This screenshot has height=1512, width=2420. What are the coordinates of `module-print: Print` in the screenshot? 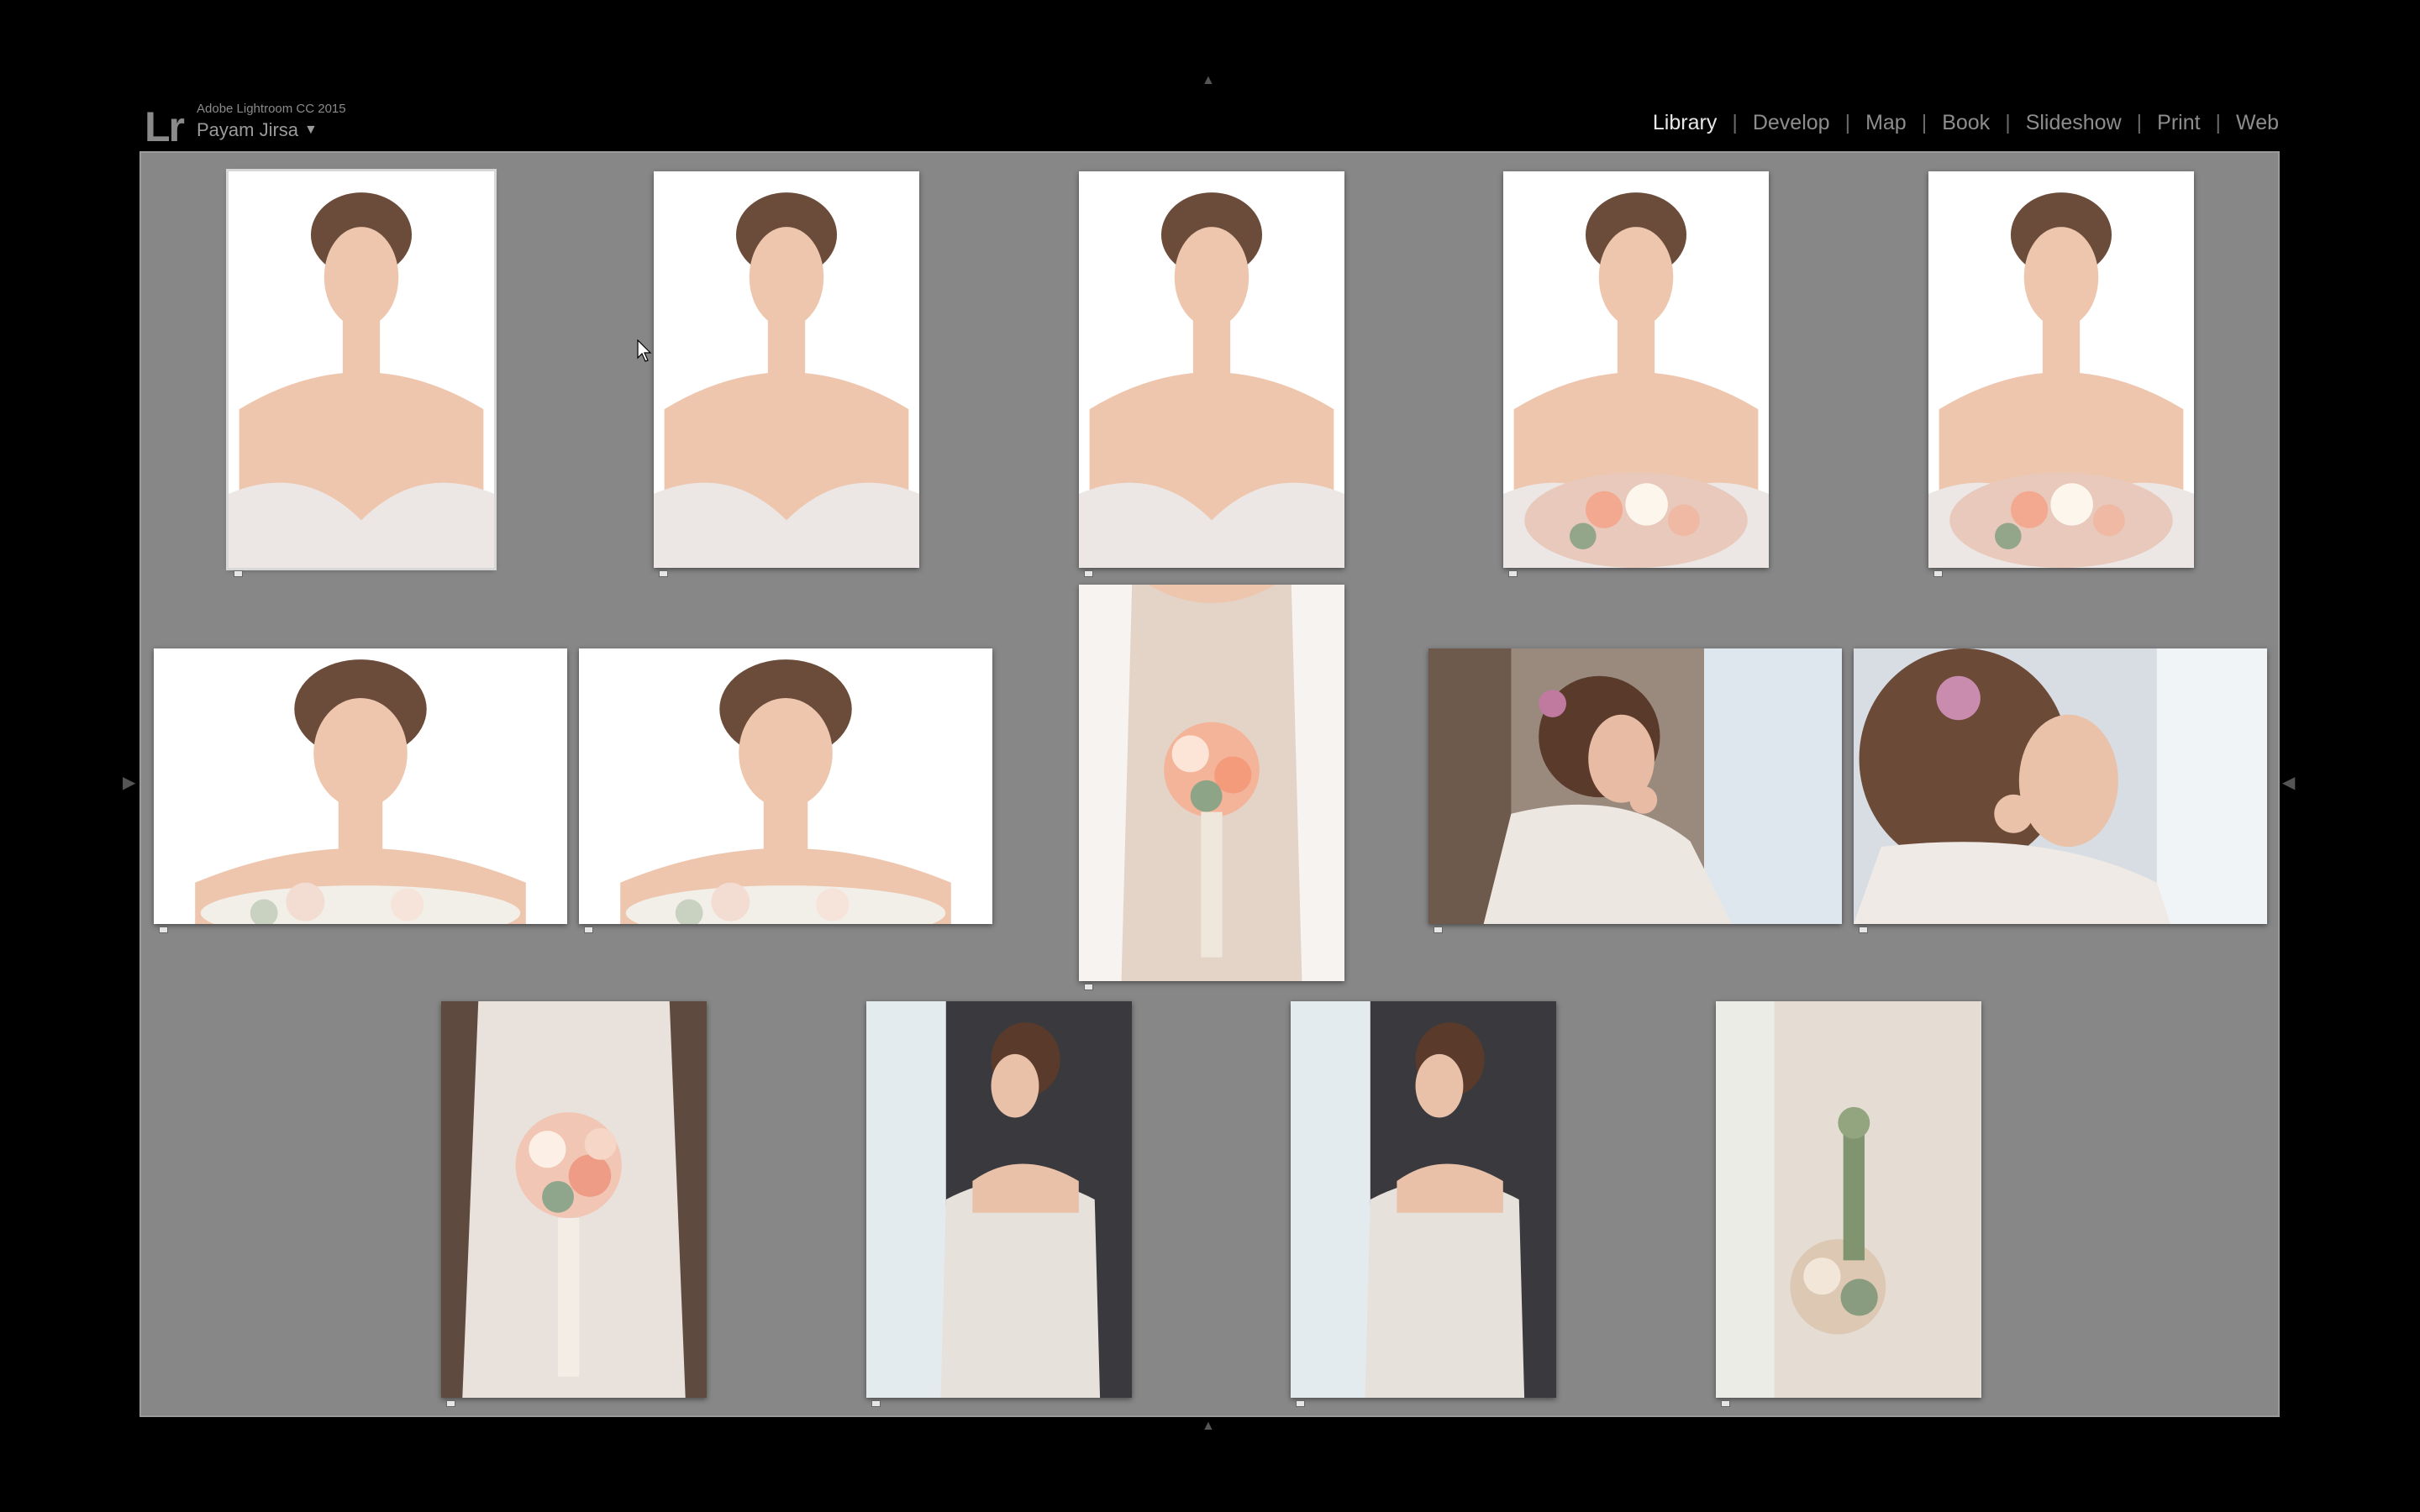 It's located at (2178, 123).